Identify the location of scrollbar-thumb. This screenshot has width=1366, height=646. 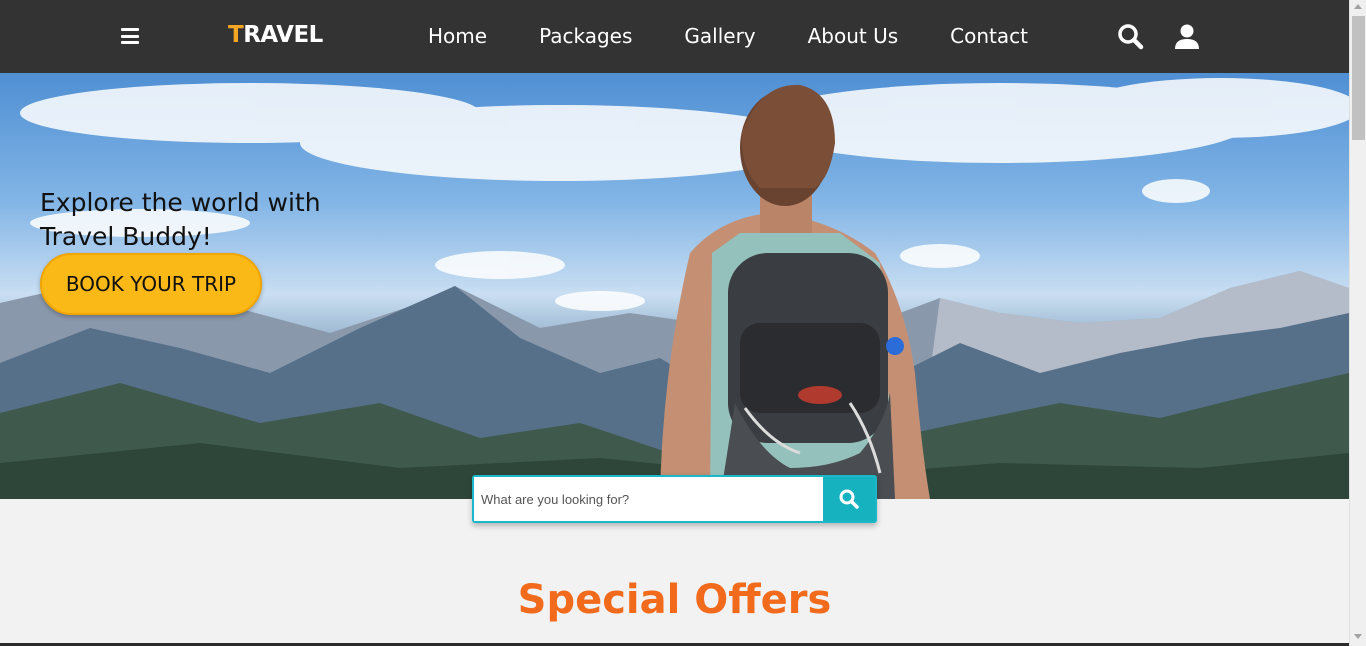
(1358, 78).